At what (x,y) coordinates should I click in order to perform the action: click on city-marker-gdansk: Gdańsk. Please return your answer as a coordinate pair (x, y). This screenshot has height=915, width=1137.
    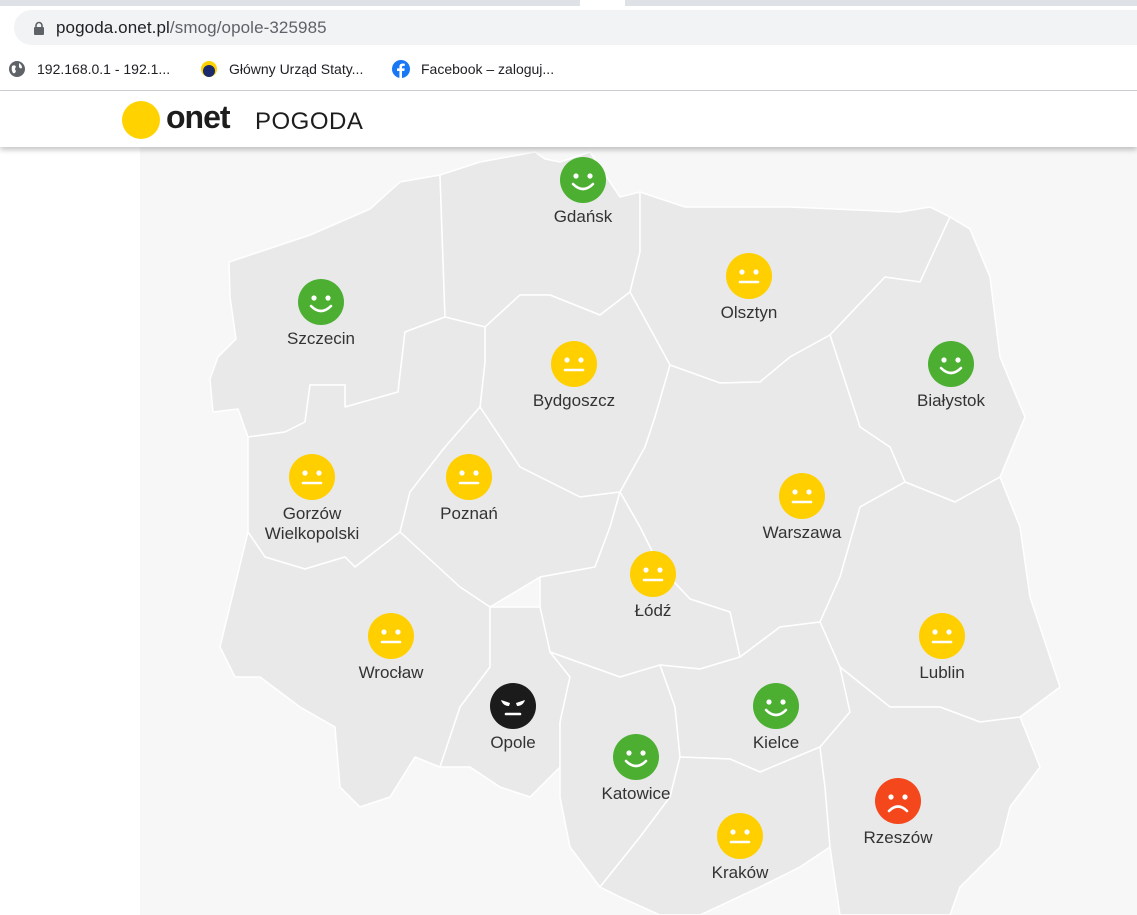
    Looking at the image, I should click on (583, 192).